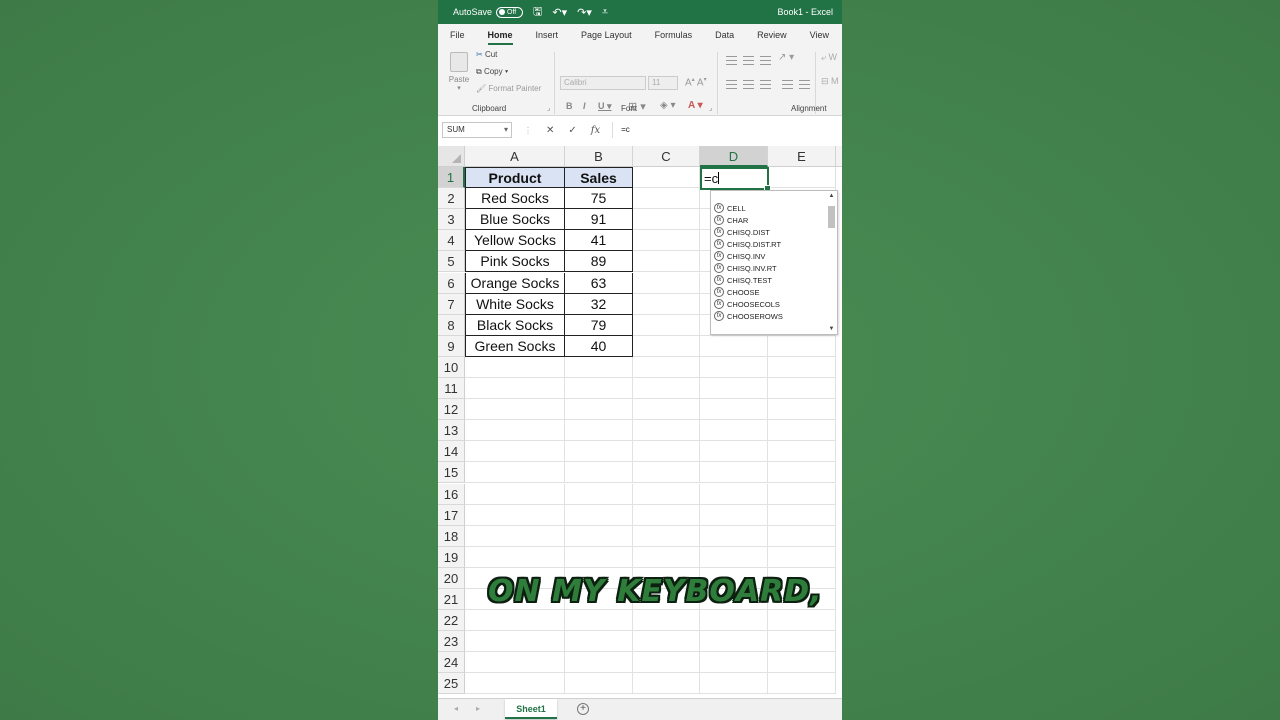  What do you see at coordinates (748, 208) in the screenshot?
I see `autocomplete-item: fx CELL` at bounding box center [748, 208].